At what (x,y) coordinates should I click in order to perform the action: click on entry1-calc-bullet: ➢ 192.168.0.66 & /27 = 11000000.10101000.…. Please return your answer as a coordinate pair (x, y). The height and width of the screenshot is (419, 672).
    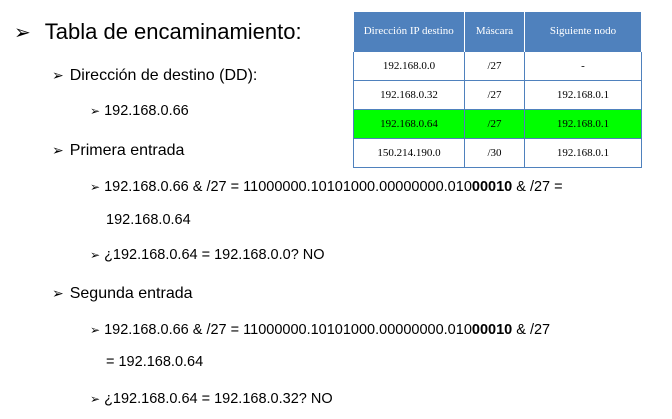
    Looking at the image, I should click on (326, 187).